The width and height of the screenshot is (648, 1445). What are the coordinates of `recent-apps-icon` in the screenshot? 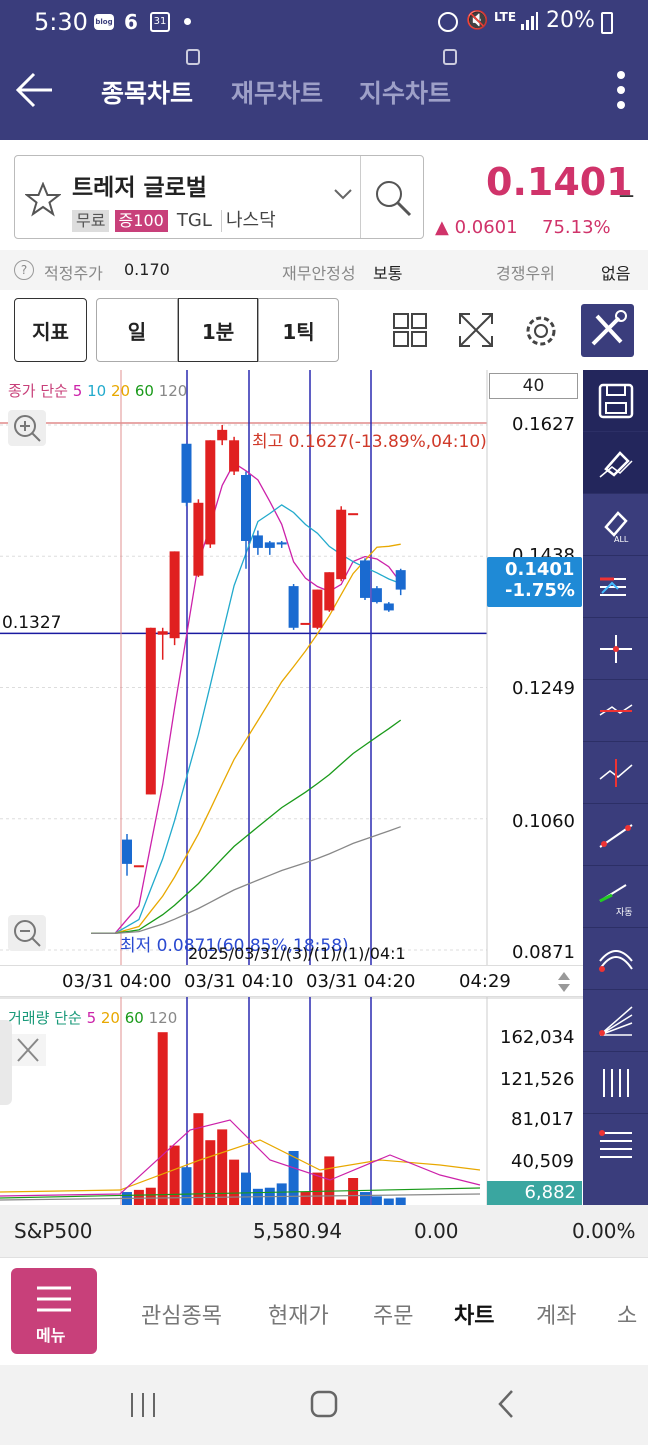 It's located at (143, 1405).